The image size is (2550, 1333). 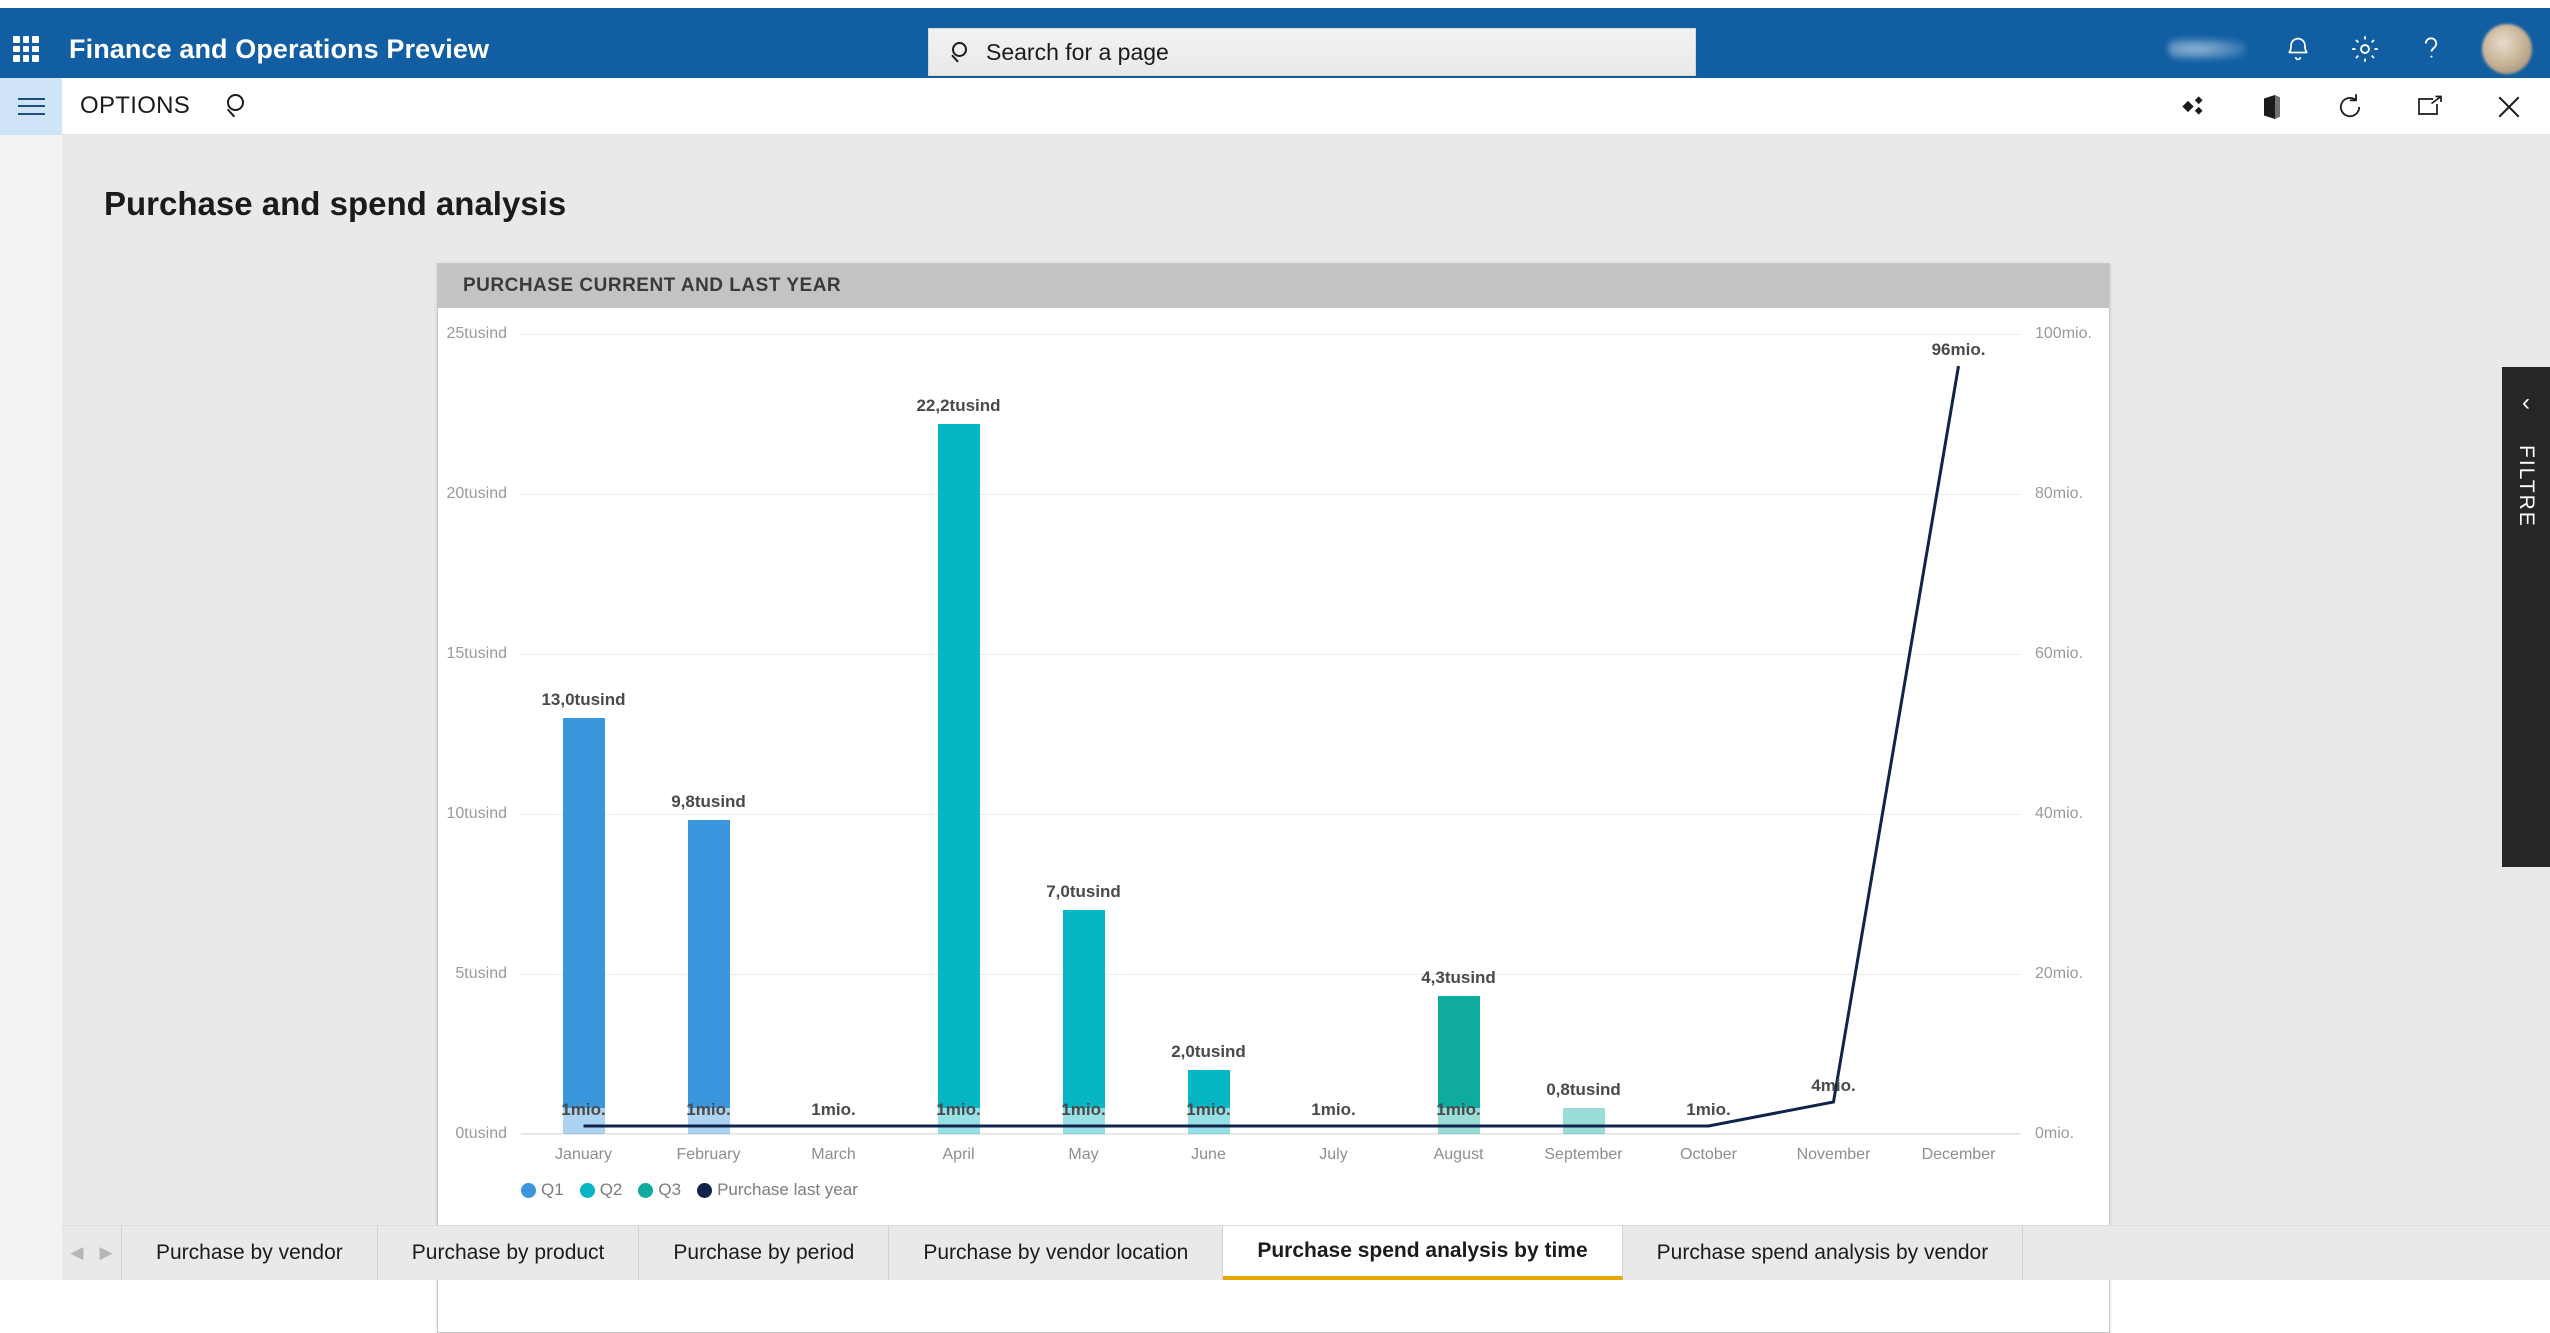 I want to click on x-axis-tick: June, so click(x=1208, y=1155).